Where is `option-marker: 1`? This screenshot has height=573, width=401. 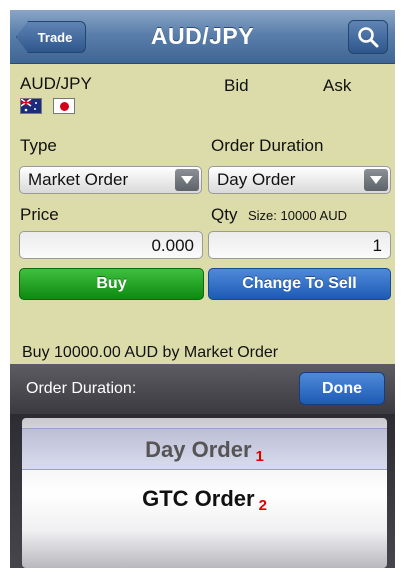
option-marker: 1 is located at coordinates (259, 456).